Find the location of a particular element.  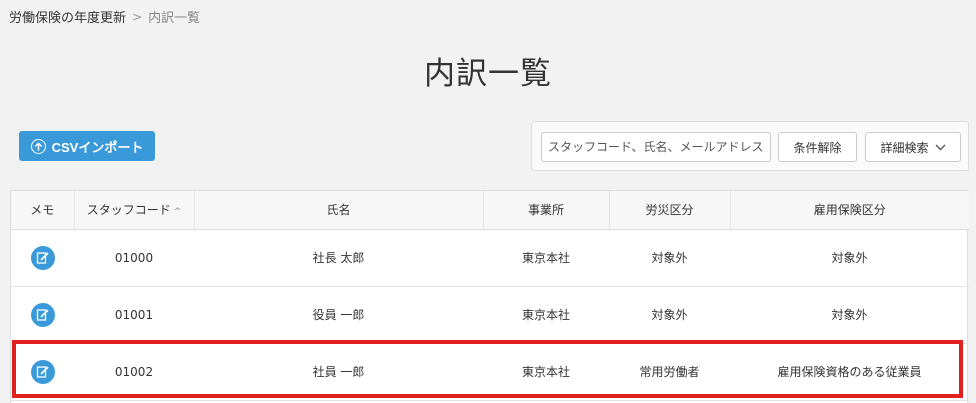

cell-koyo: 雇用保険資格のある従業員 is located at coordinates (849, 372).